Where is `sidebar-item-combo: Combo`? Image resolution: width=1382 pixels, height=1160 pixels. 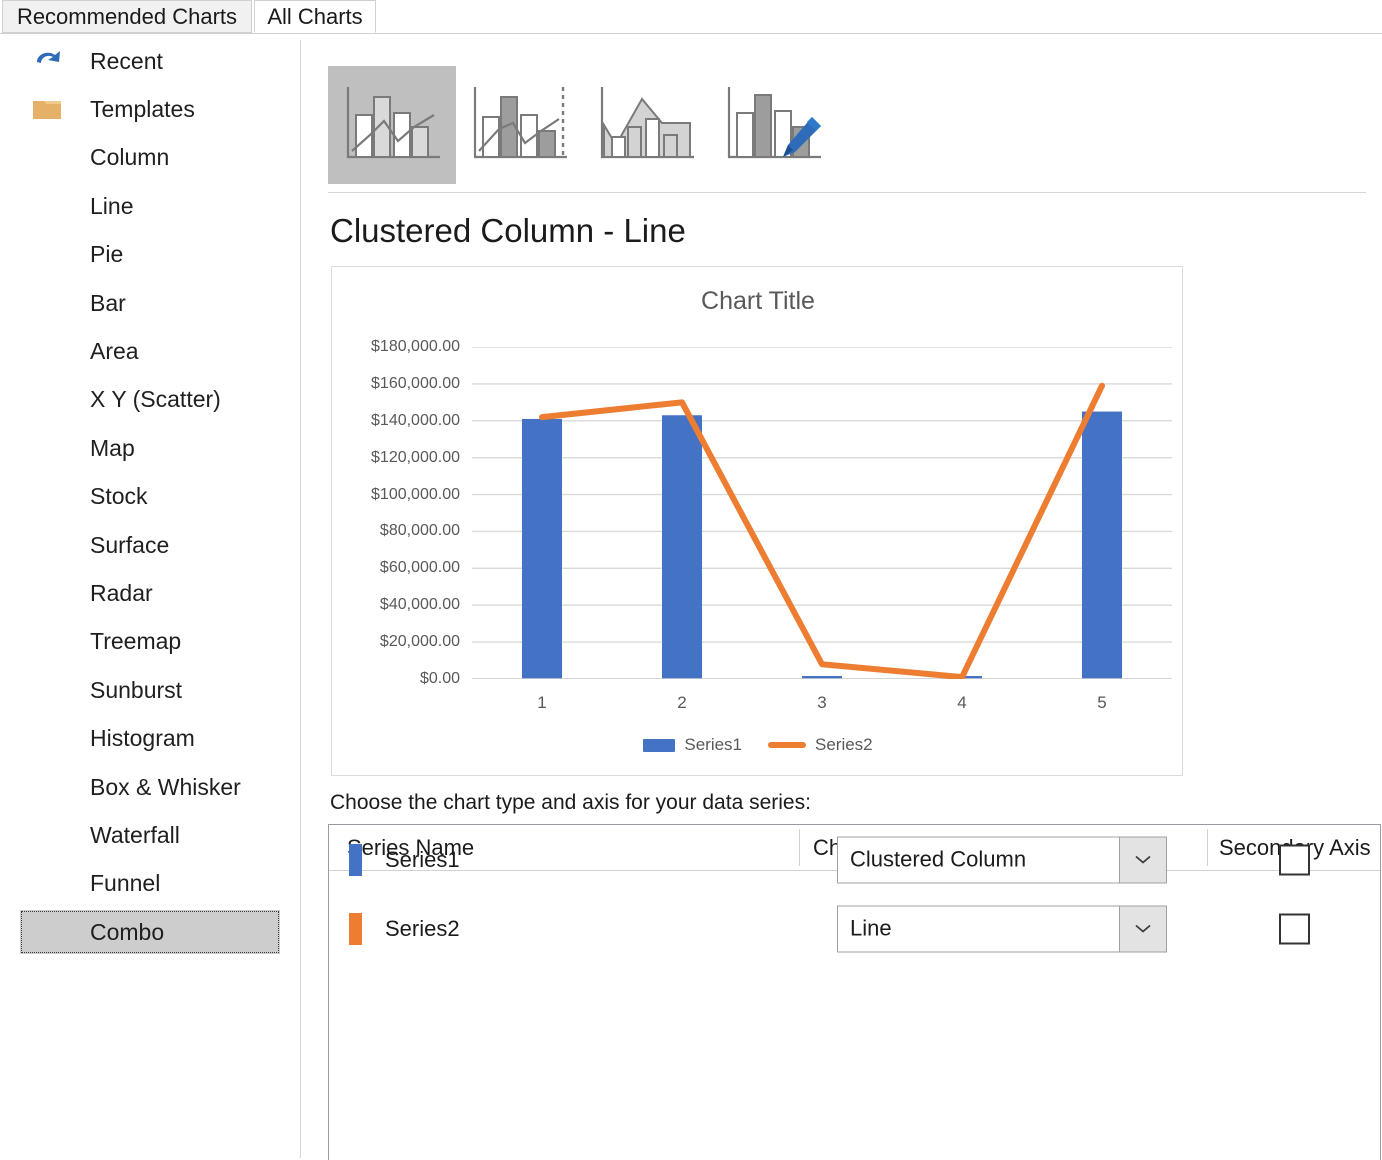
sidebar-item-combo: Combo is located at coordinates (150, 932).